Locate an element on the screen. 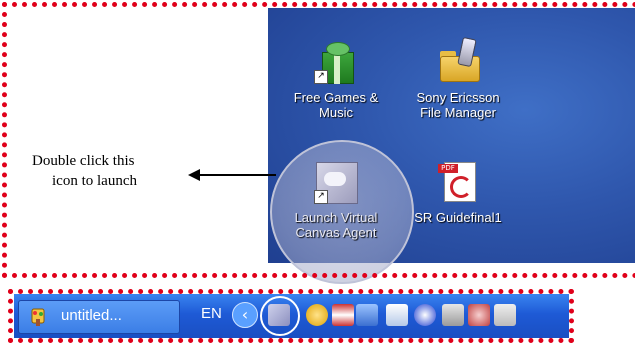 This screenshot has height=346, width=635. desktop-icon-launch-virtual-canvas: ↗ Launch Virtual Canvas Agent is located at coordinates (336, 199).